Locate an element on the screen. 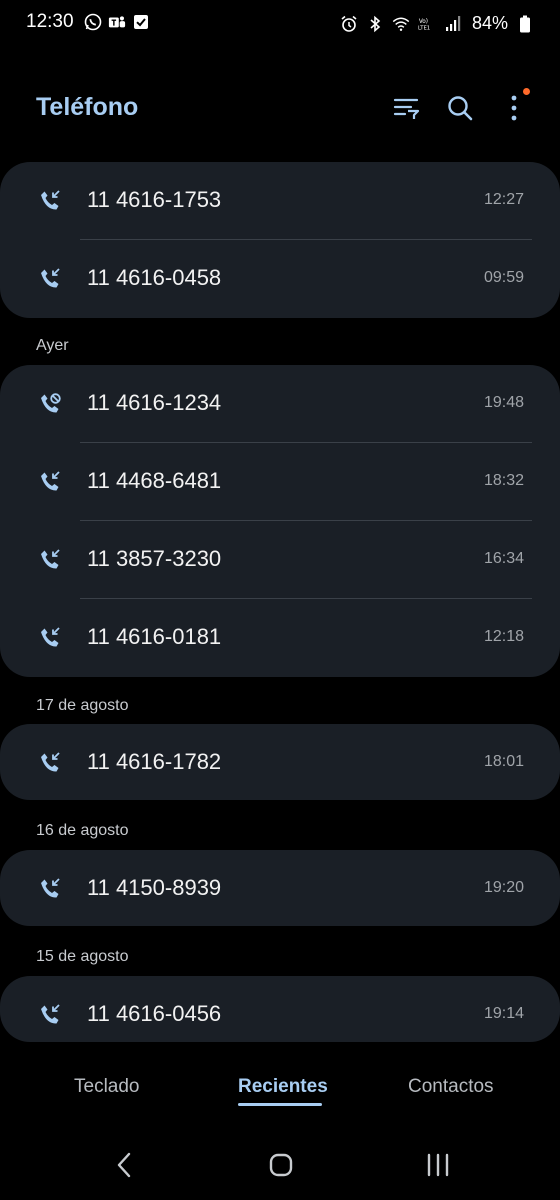 The height and width of the screenshot is (1200, 560). whatsapp-icon is located at coordinates (93, 22).